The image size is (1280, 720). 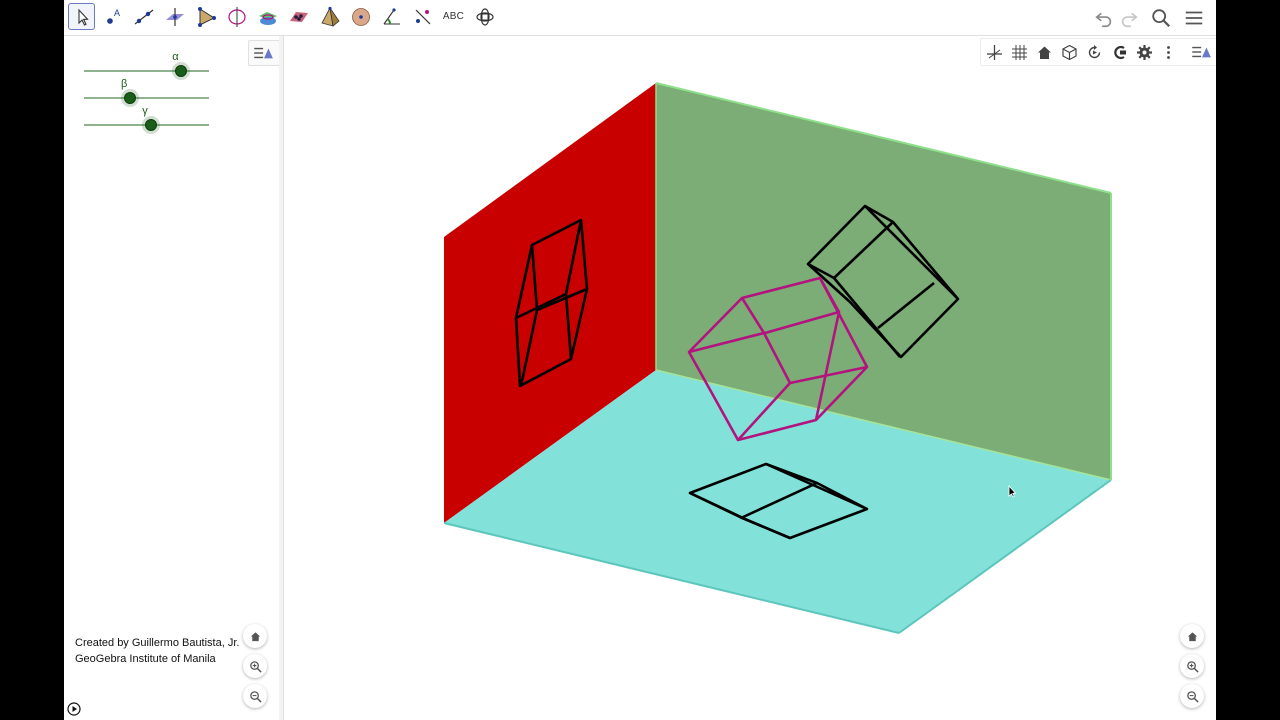 I want to click on move-tool-icon, so click(x=83, y=17).